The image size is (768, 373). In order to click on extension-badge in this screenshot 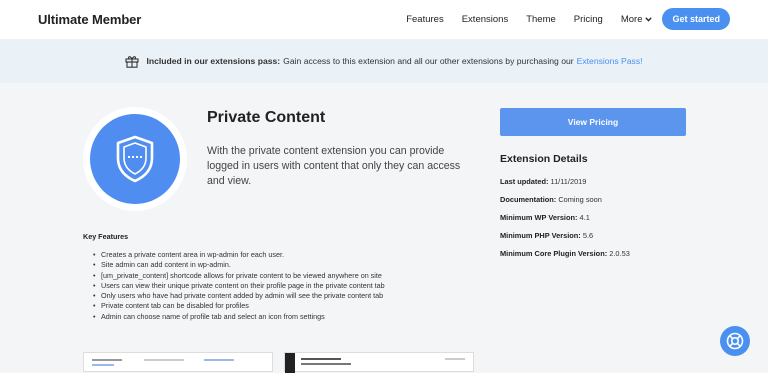, I will do `click(135, 159)`.